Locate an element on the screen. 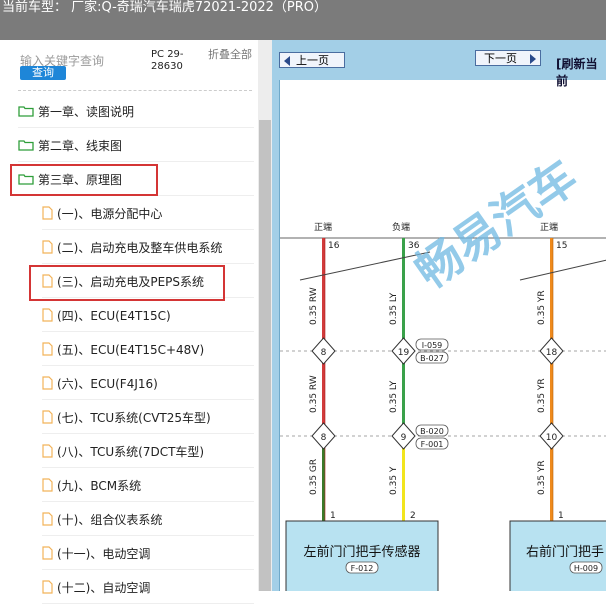 The image size is (606, 604). connector-ref: I-059 is located at coordinates (432, 344).